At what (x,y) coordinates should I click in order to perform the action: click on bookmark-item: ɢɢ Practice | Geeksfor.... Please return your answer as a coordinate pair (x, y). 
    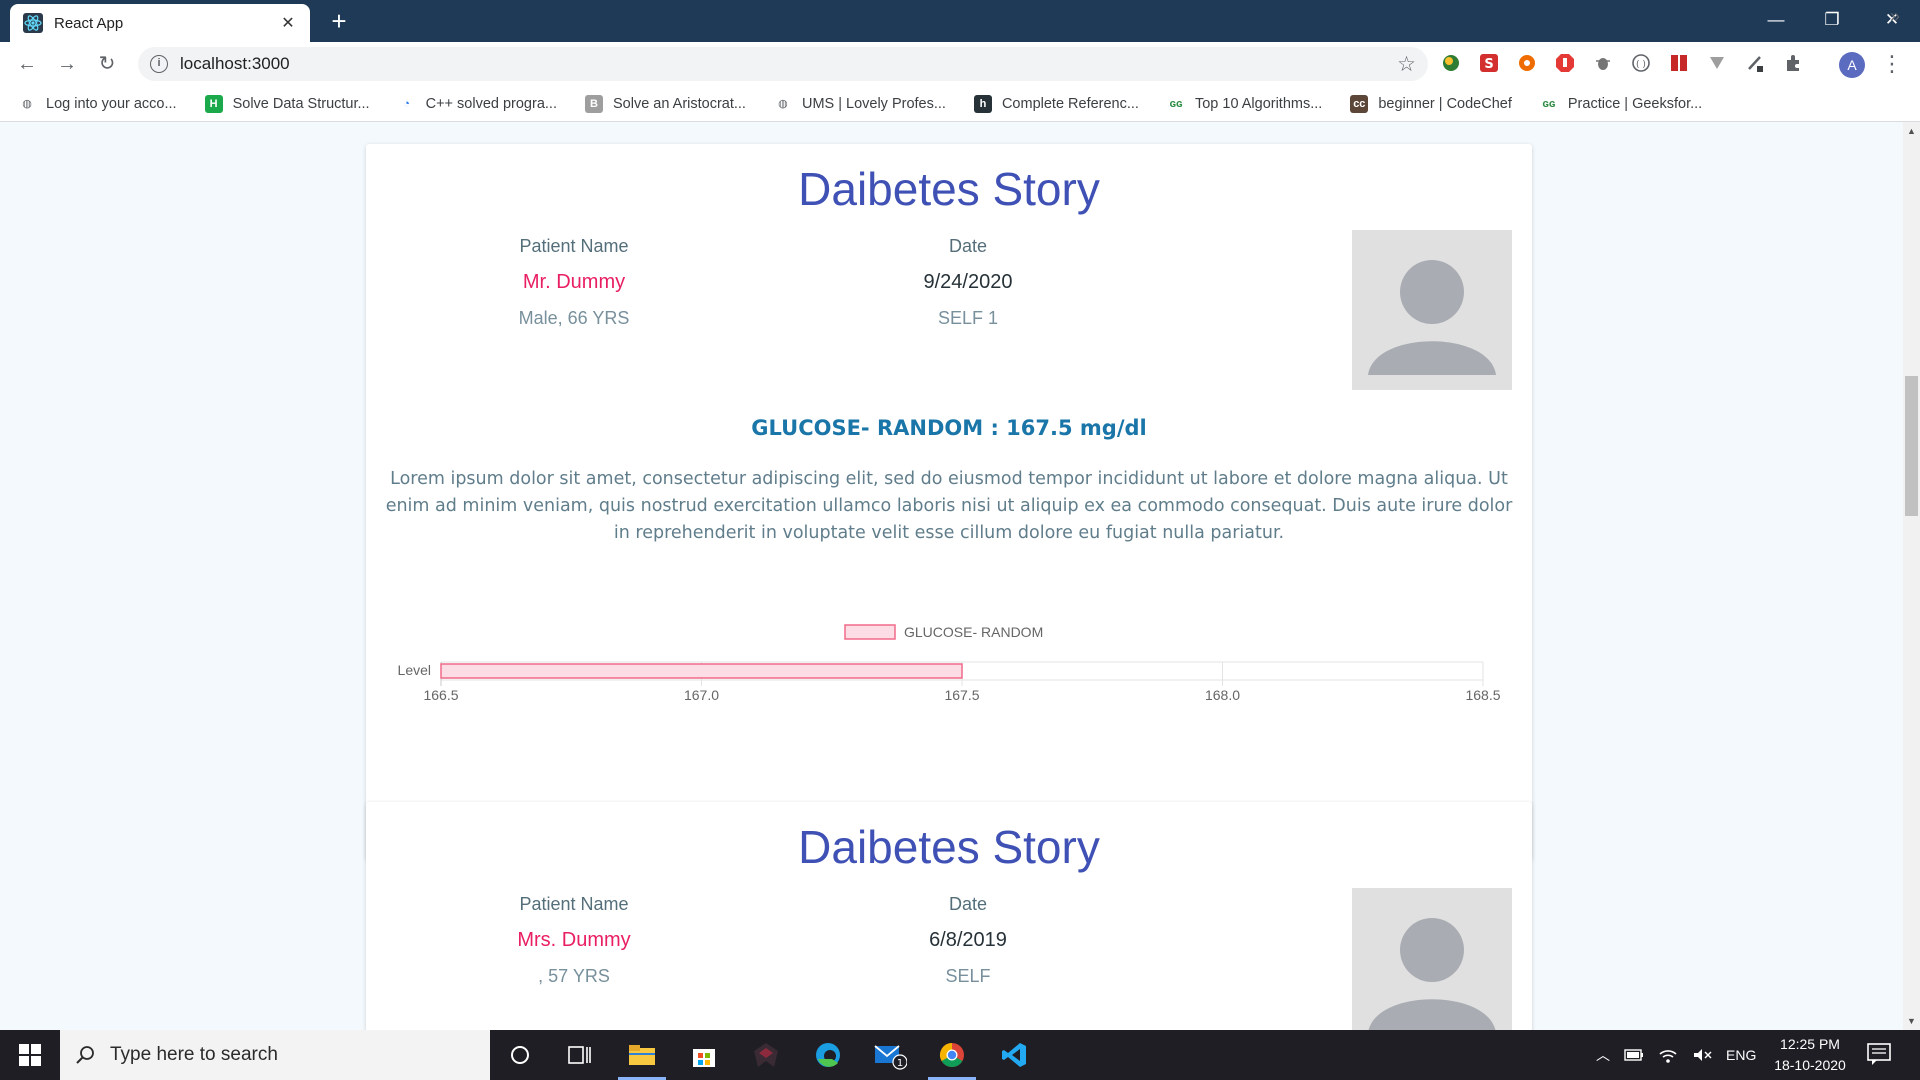
    Looking at the image, I should click on (1620, 103).